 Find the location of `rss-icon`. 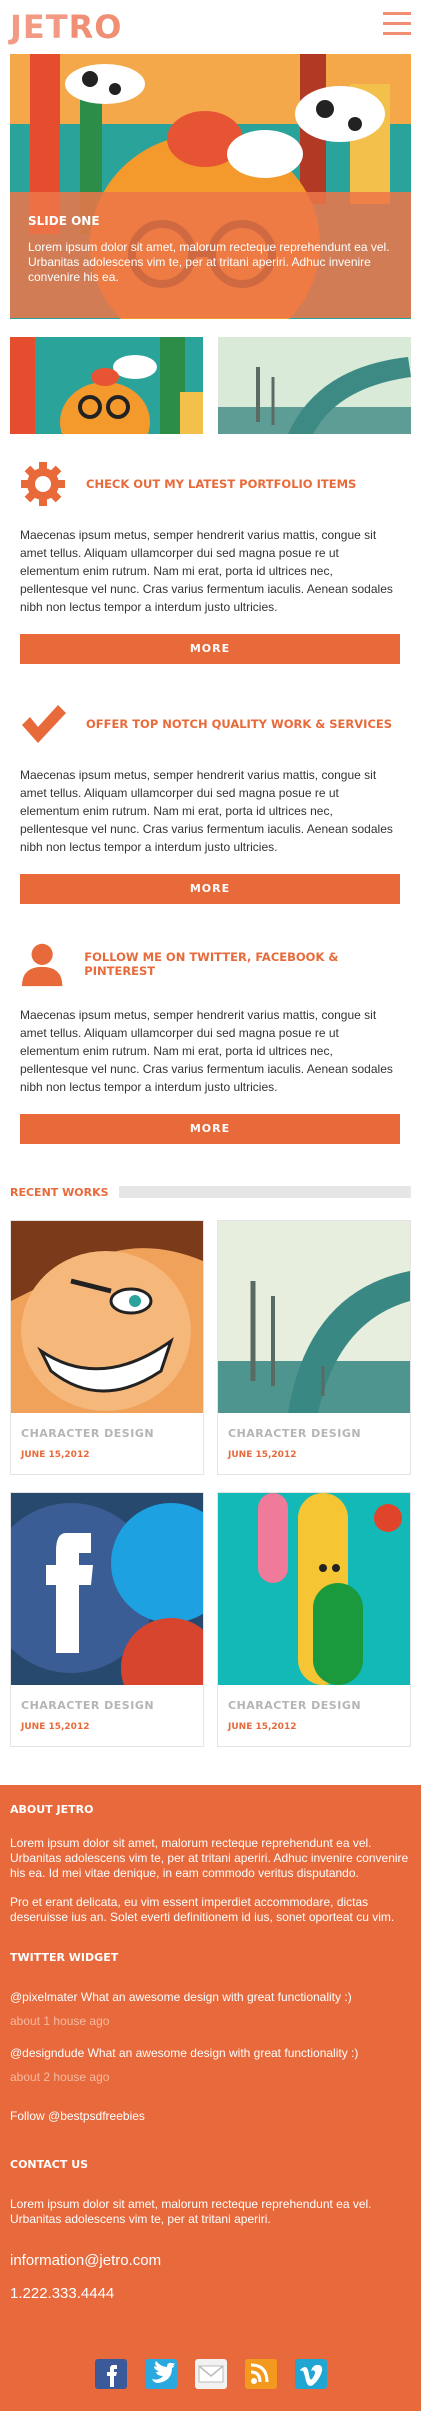

rss-icon is located at coordinates (260, 2374).